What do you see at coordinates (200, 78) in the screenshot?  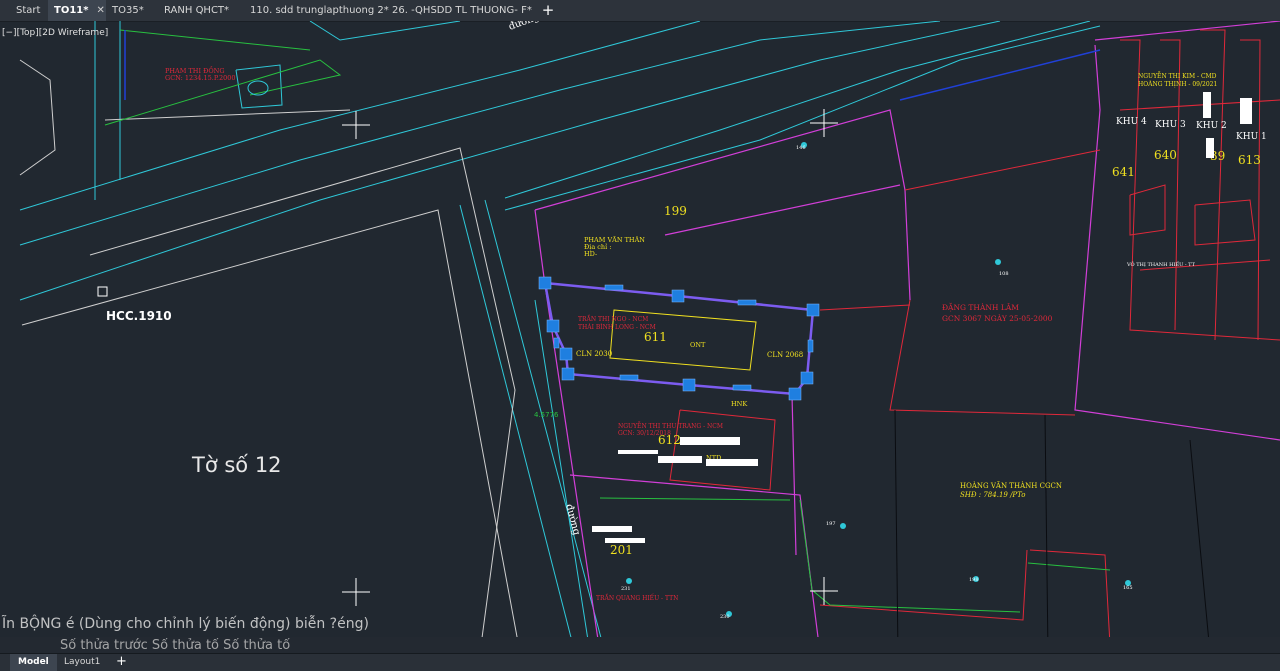 I see `gcn-label: GCN: 1234.15.P.2000` at bounding box center [200, 78].